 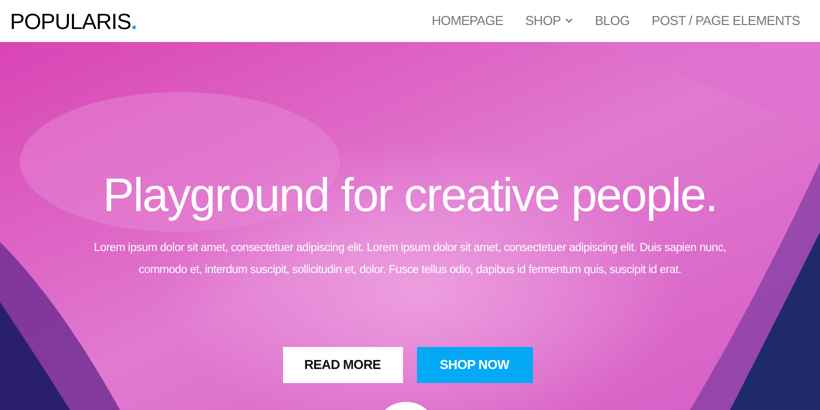 What do you see at coordinates (568, 21) in the screenshot?
I see `chevron-down-icon` at bounding box center [568, 21].